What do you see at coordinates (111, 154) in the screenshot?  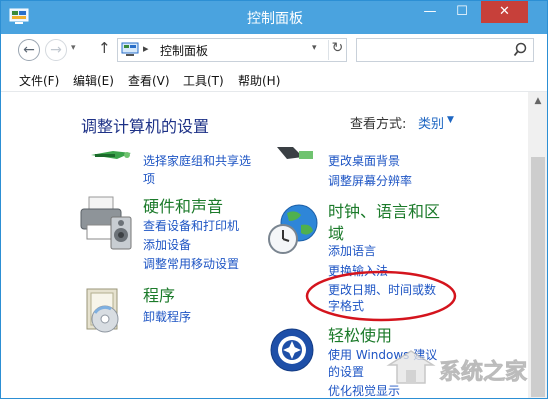 I see `homegroup-icon` at bounding box center [111, 154].